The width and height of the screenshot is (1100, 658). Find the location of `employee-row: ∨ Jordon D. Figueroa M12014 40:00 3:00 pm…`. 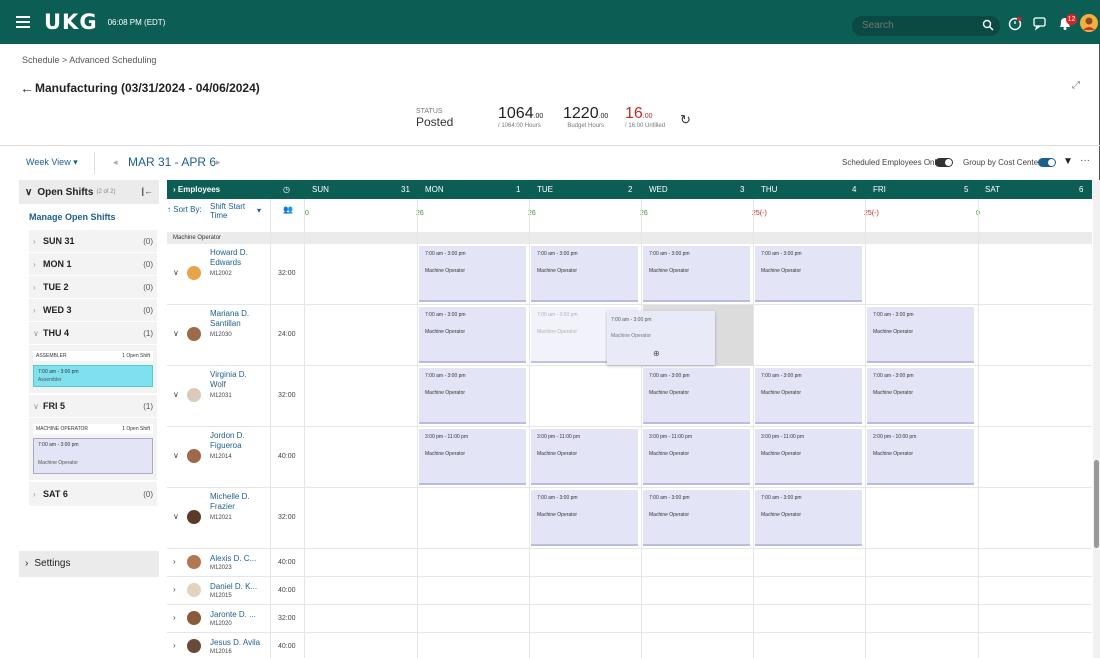

employee-row: ∨ Jordon D. Figueroa M12014 40:00 3:00 pm… is located at coordinates (629, 457).